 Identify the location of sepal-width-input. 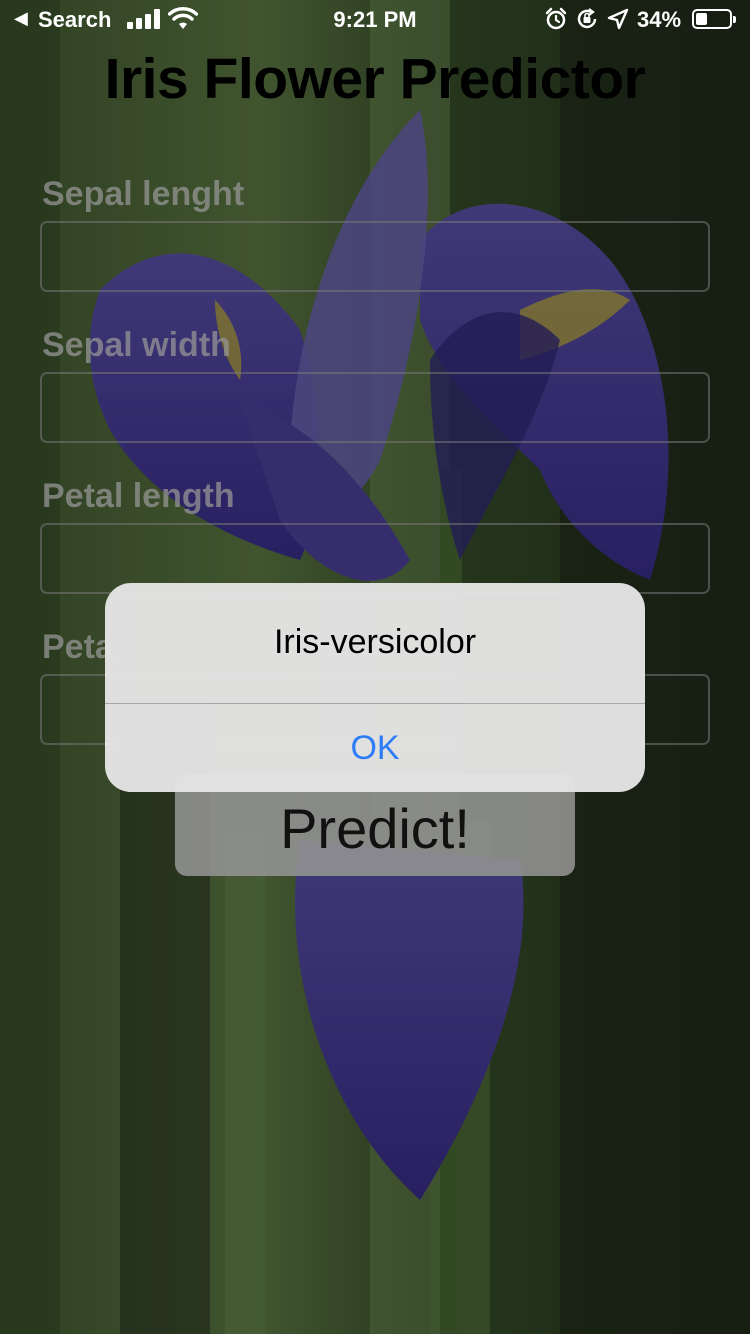
(375, 407).